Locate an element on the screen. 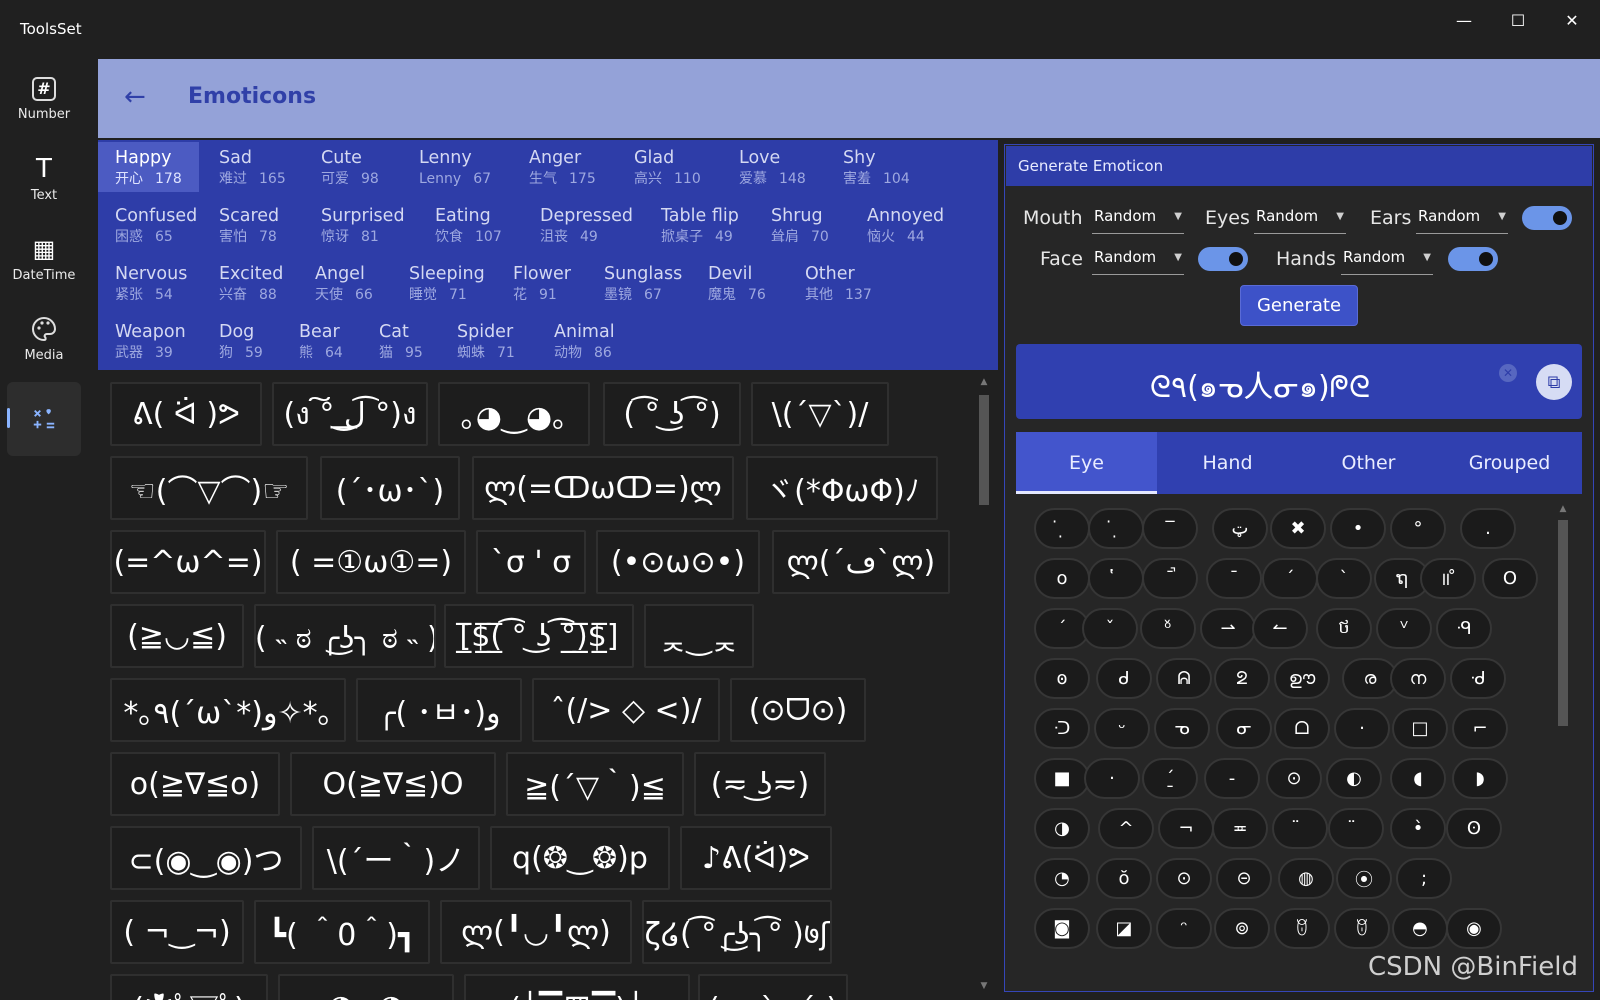 Image resolution: width=1600 pixels, height=1000 pixels. eye-part-chip: ° is located at coordinates (1418, 528).